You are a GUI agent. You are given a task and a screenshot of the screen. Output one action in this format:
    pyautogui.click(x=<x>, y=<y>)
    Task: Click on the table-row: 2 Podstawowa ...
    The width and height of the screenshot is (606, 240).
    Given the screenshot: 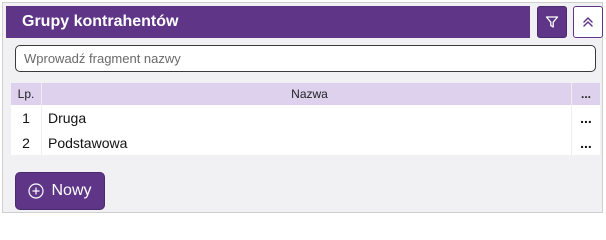 What is the action you would take?
    pyautogui.click(x=305, y=142)
    